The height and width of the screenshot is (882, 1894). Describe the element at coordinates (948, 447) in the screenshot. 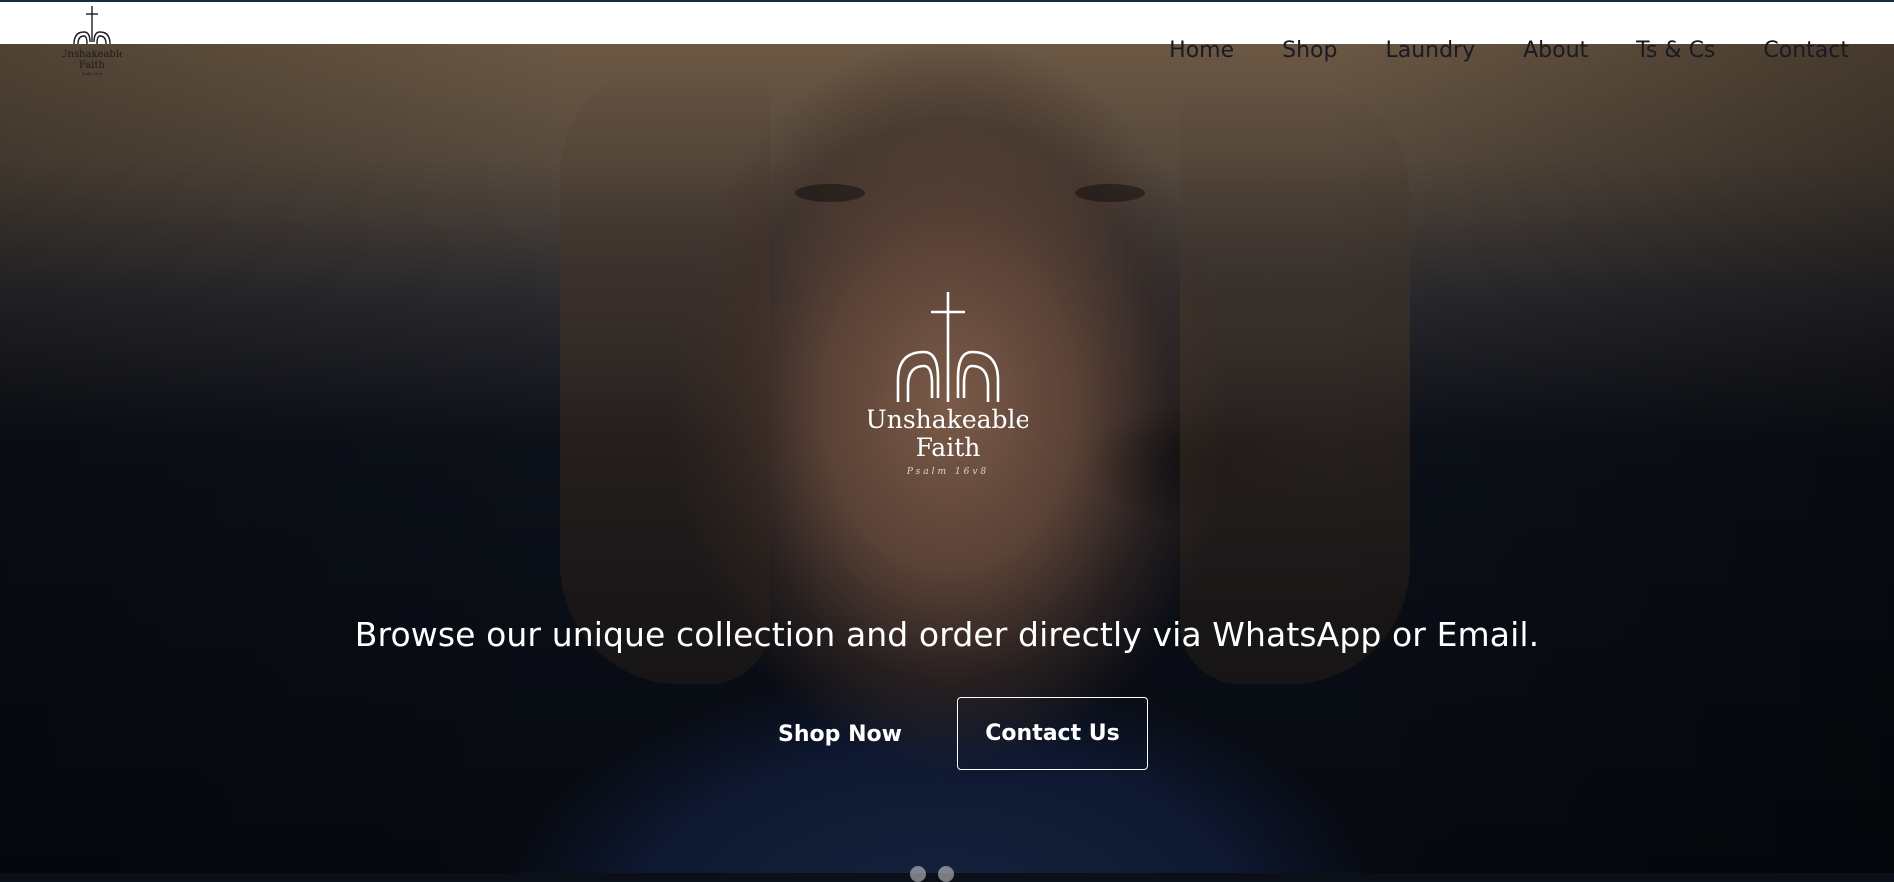

I see `hero-logo-name-line2: Faith` at that location.